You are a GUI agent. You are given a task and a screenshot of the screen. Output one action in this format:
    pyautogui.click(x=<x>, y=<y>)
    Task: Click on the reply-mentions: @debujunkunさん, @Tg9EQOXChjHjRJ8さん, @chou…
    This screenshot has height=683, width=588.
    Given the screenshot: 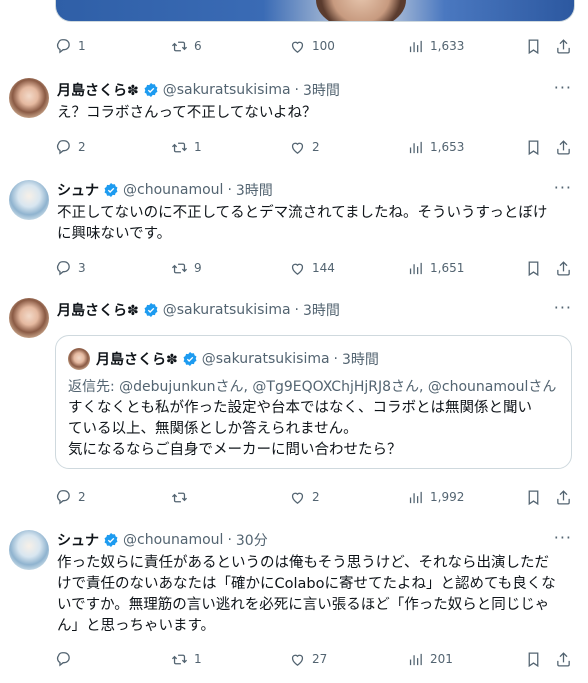 What is the action you would take?
    pyautogui.click(x=338, y=387)
    